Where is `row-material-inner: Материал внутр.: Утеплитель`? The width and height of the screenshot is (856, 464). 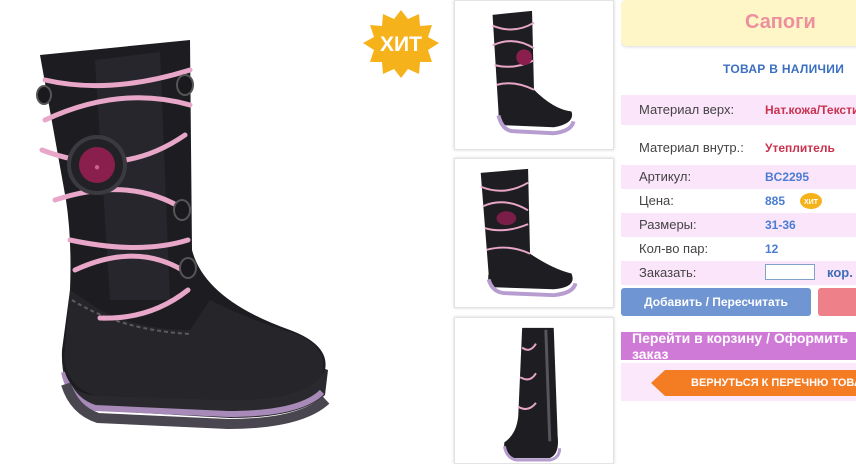 row-material-inner: Материал внутр.: Утеплитель is located at coordinates (738, 147).